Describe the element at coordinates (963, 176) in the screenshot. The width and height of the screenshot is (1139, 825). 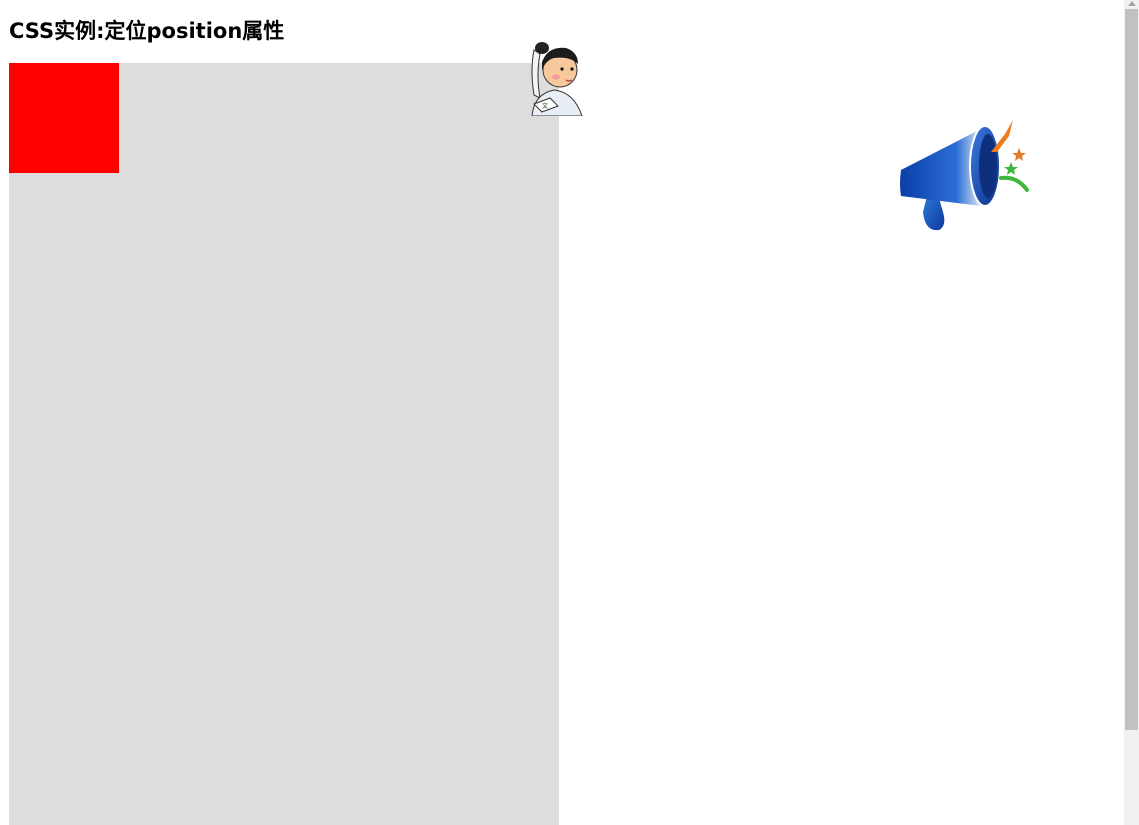
I see `megaphone-icon` at that location.